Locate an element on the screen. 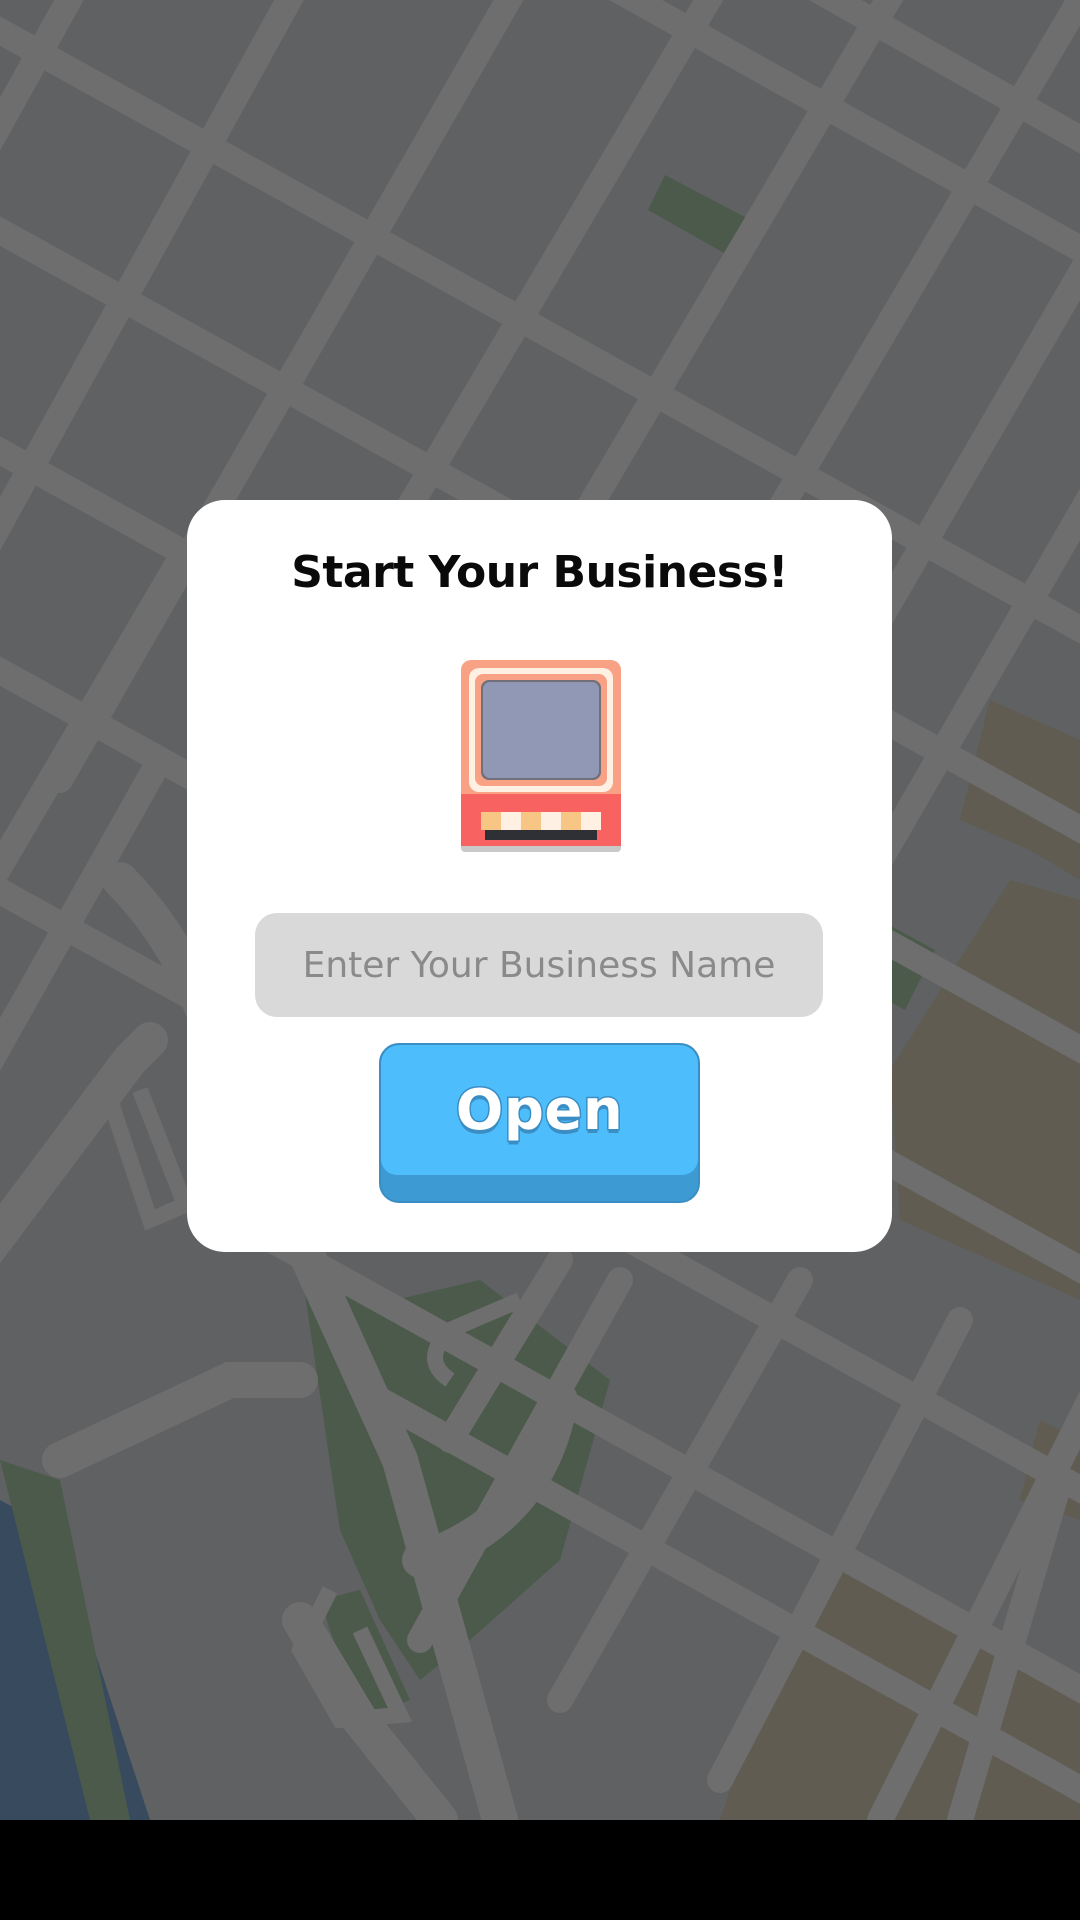 The image size is (1080, 1920). open-button-label: Open is located at coordinates (539, 1110).